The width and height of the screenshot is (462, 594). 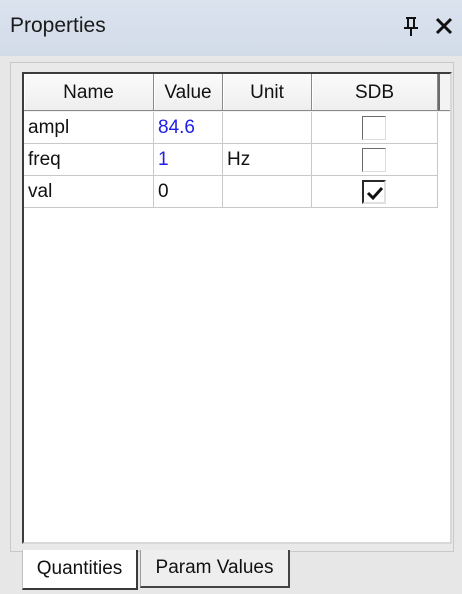 I want to click on close-icon, so click(x=444, y=26).